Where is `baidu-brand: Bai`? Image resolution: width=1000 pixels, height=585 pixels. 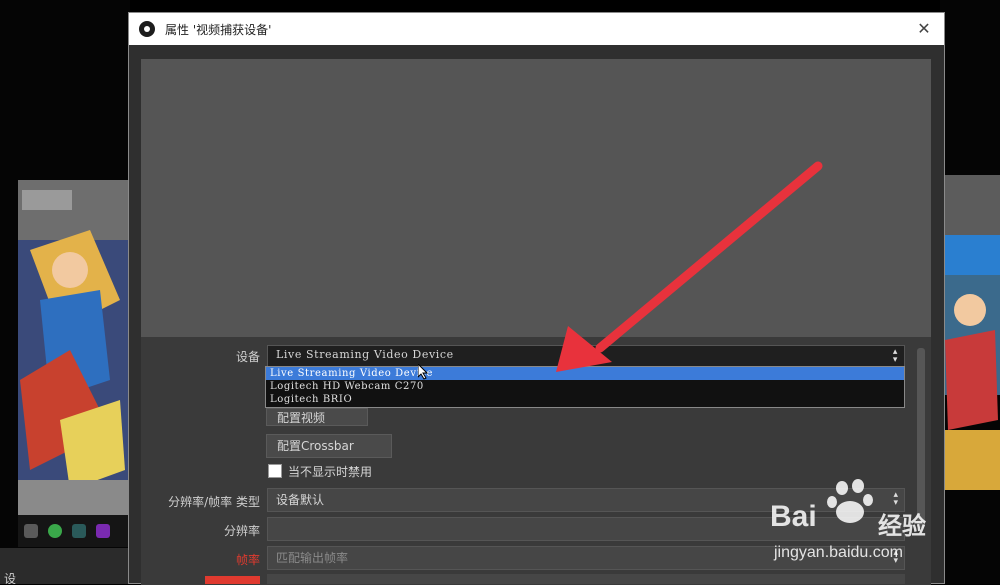 baidu-brand: Bai is located at coordinates (793, 516).